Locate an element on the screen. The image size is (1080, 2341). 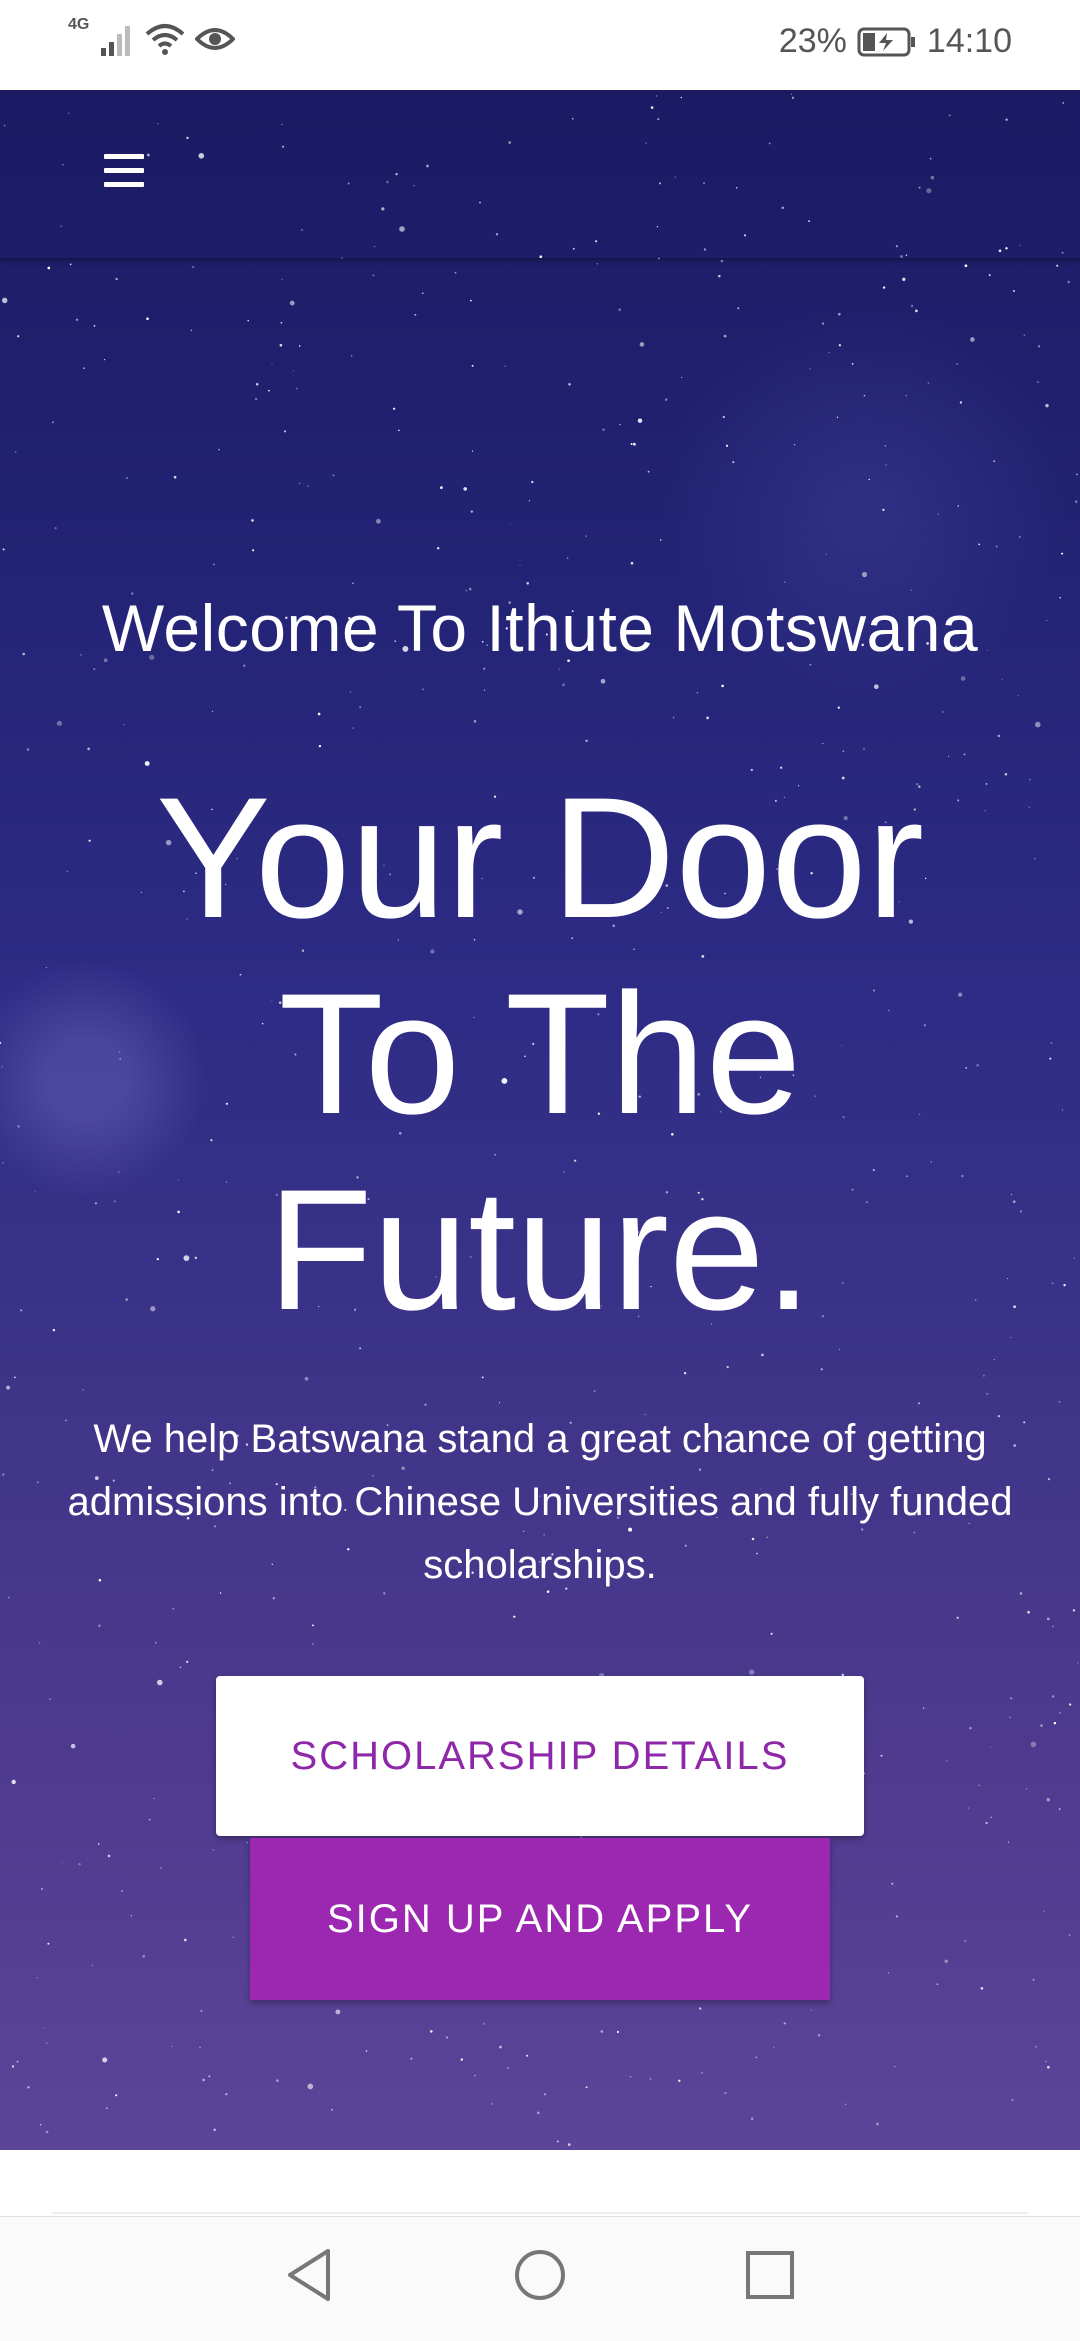
sign-up-and-apply-button: SIGN UP AND APPLY is located at coordinates (540, 1919).